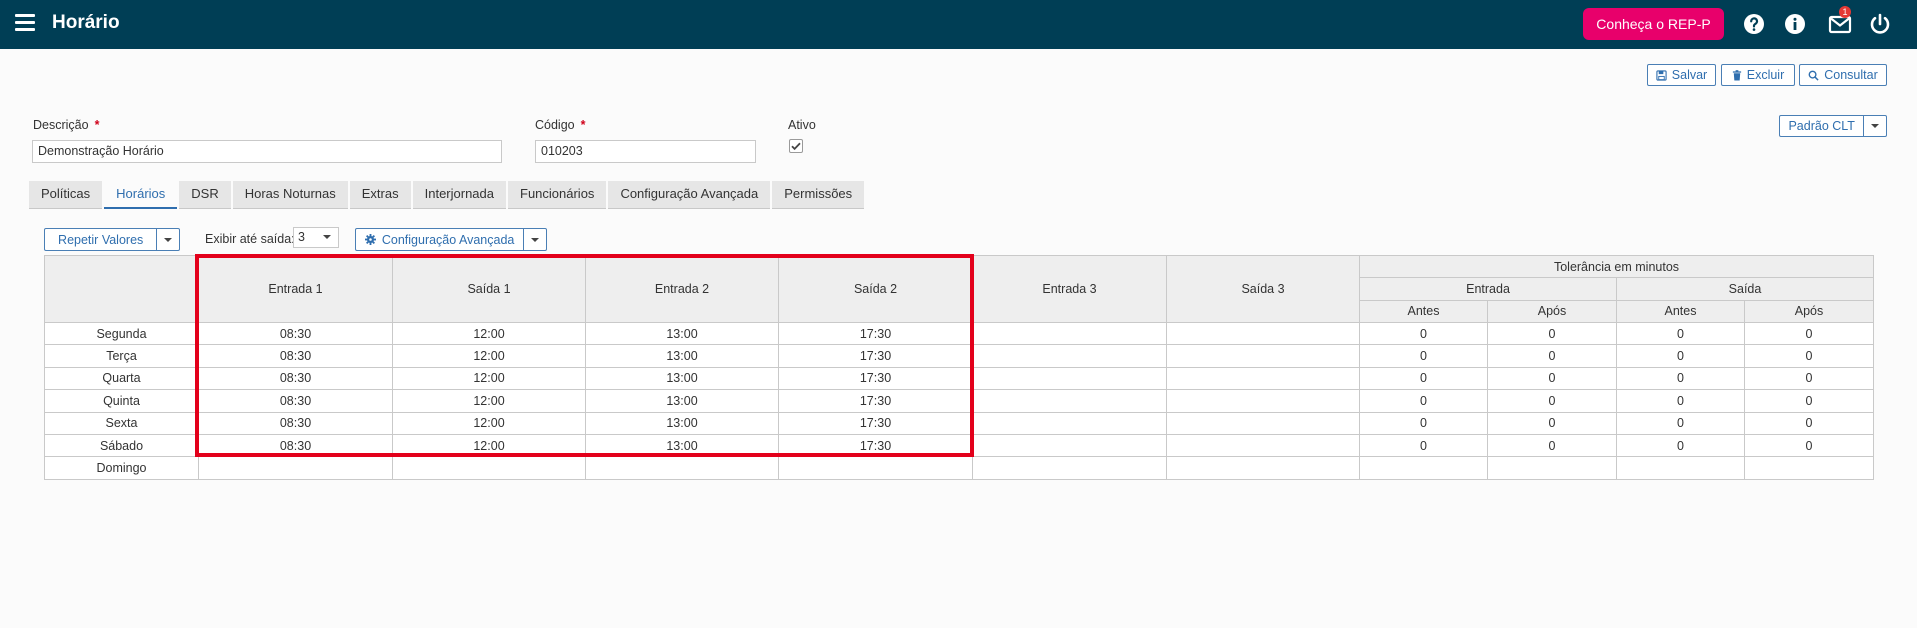 The height and width of the screenshot is (628, 1917). What do you see at coordinates (645, 151) in the screenshot?
I see `code-field: 010203` at bounding box center [645, 151].